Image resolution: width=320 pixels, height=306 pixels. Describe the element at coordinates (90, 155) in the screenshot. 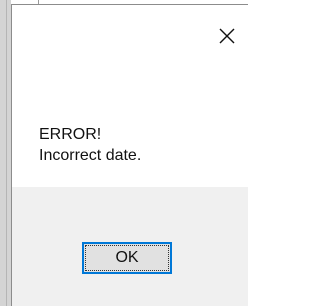

I see `error-detail: Incorrect date.` at that location.